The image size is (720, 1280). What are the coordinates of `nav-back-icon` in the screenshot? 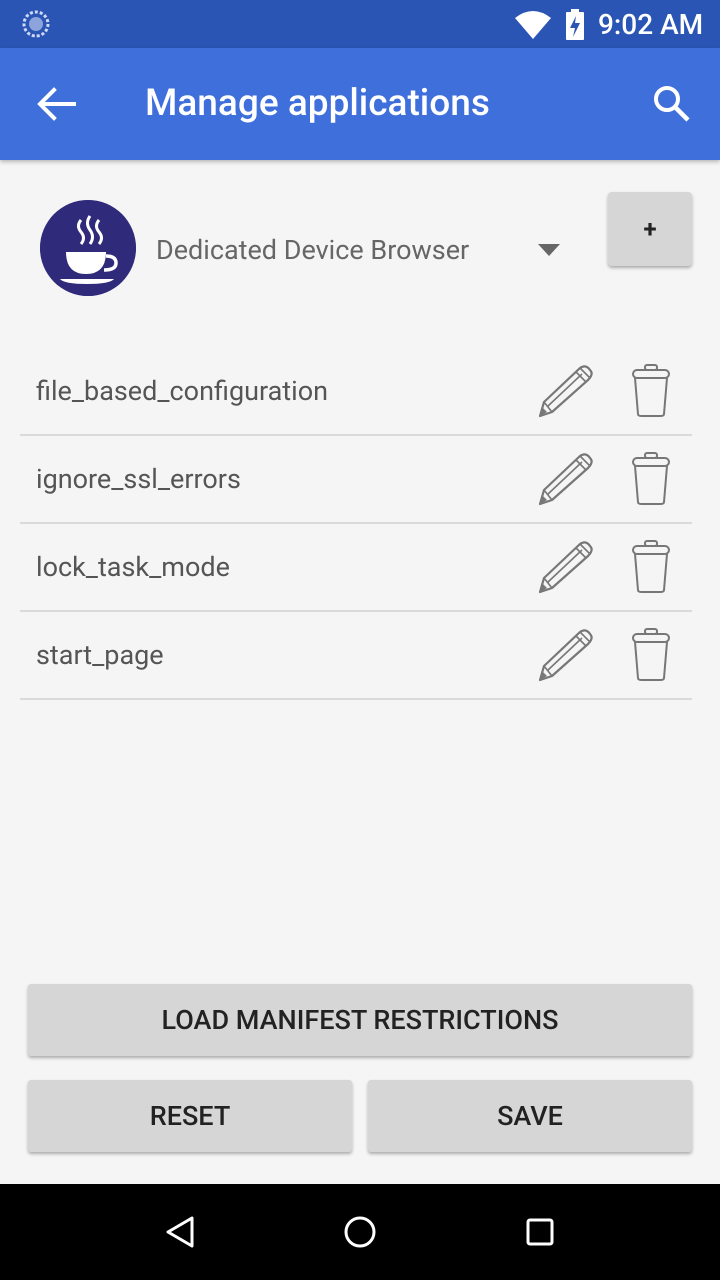 It's located at (180, 1232).